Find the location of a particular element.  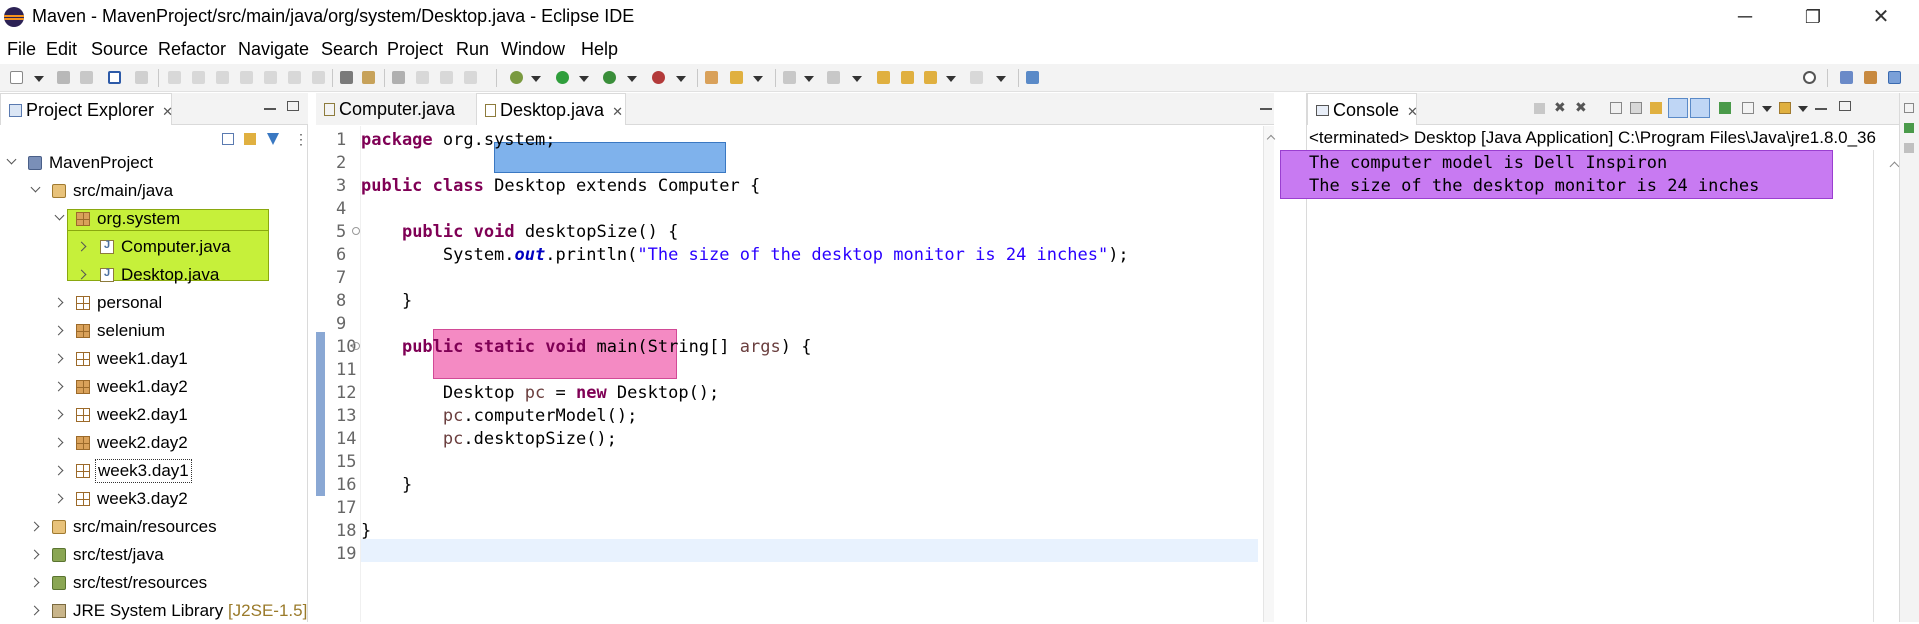

show-console-stderr-icon is located at coordinates (1700, 108).